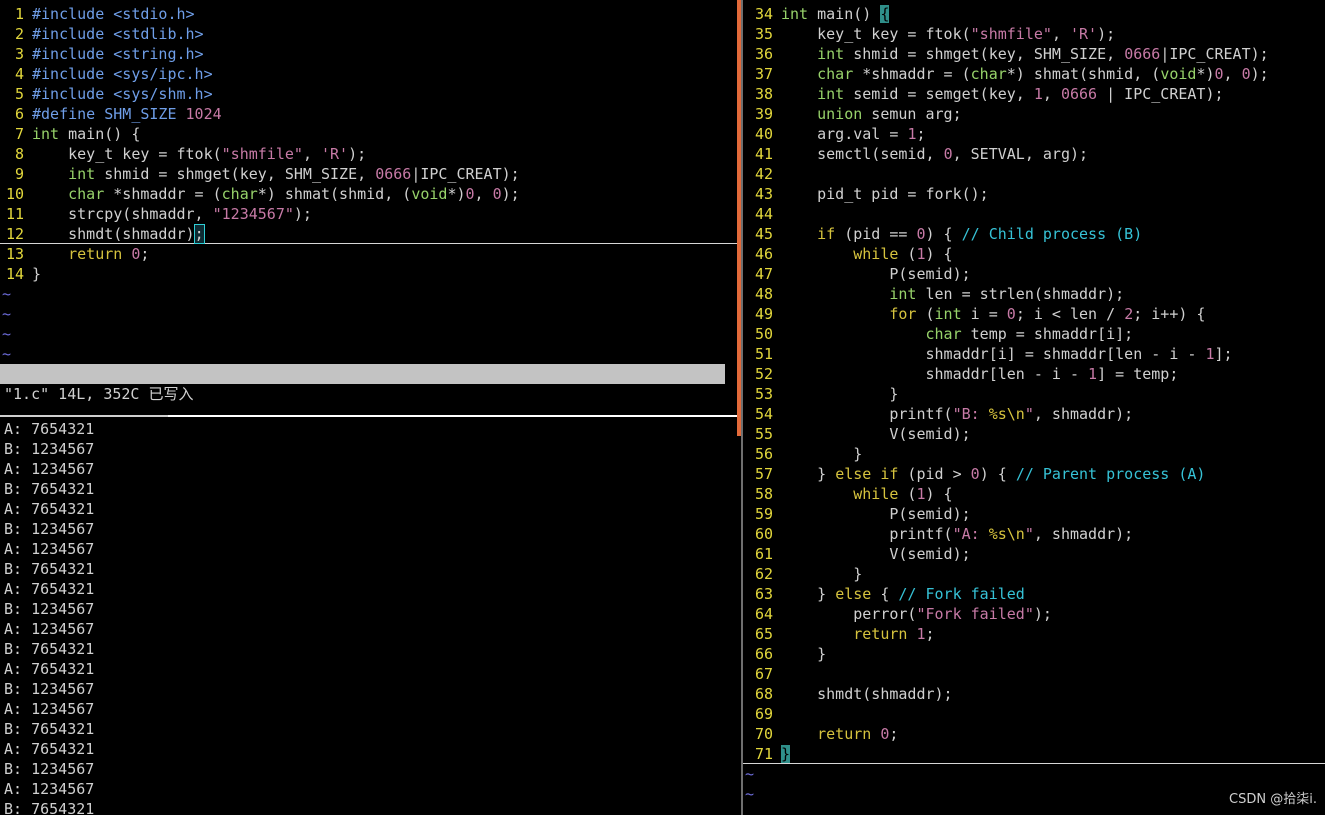 This screenshot has height=815, width=1325. Describe the element at coordinates (1034, 34) in the screenshot. I see `code-line: 35 key_t key = ftok("shmfile", 'R');` at that location.